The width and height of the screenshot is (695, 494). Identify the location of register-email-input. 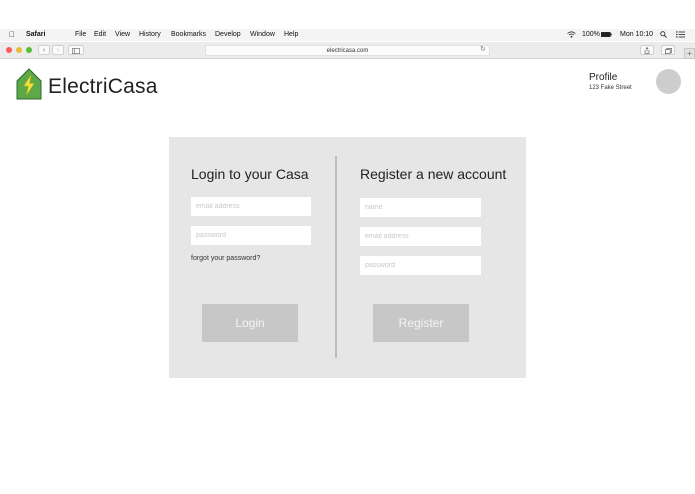
(420, 236).